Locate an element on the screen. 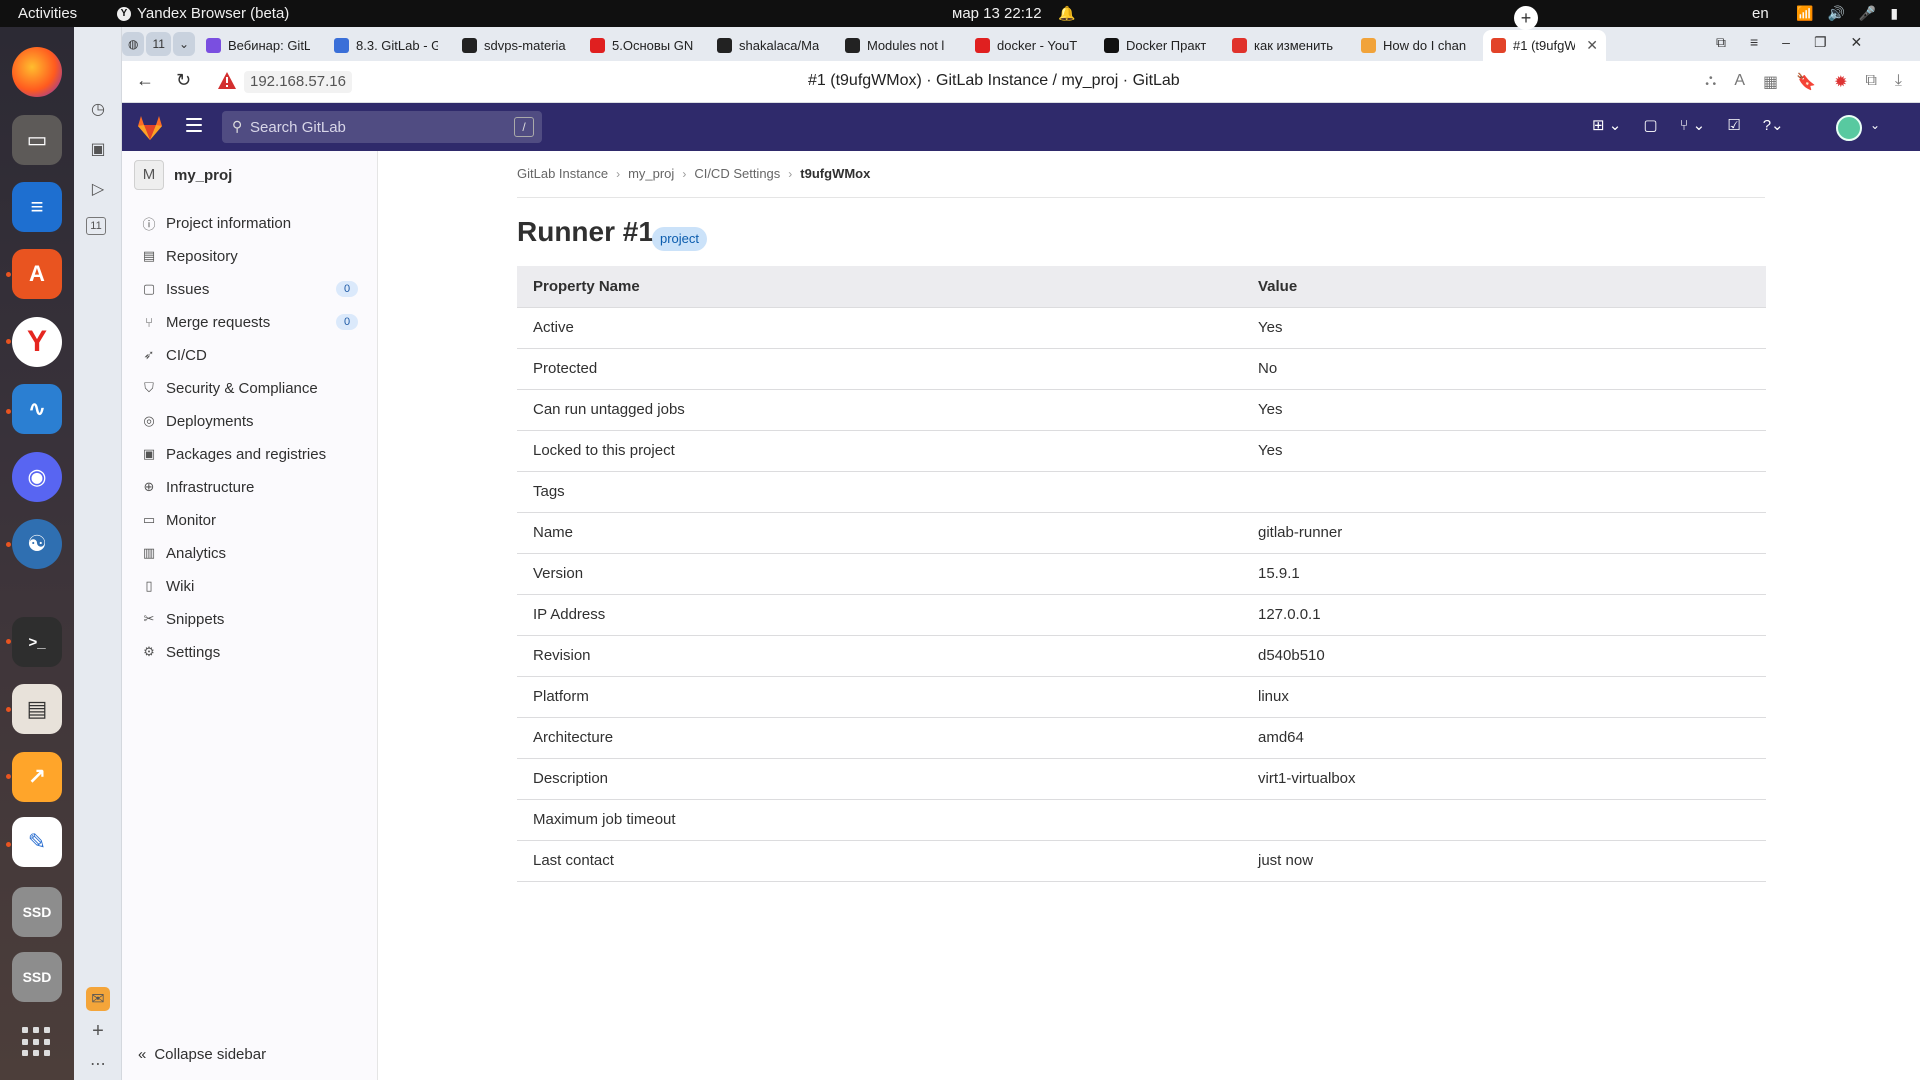  collections-icon: ▣ is located at coordinates (98, 149).